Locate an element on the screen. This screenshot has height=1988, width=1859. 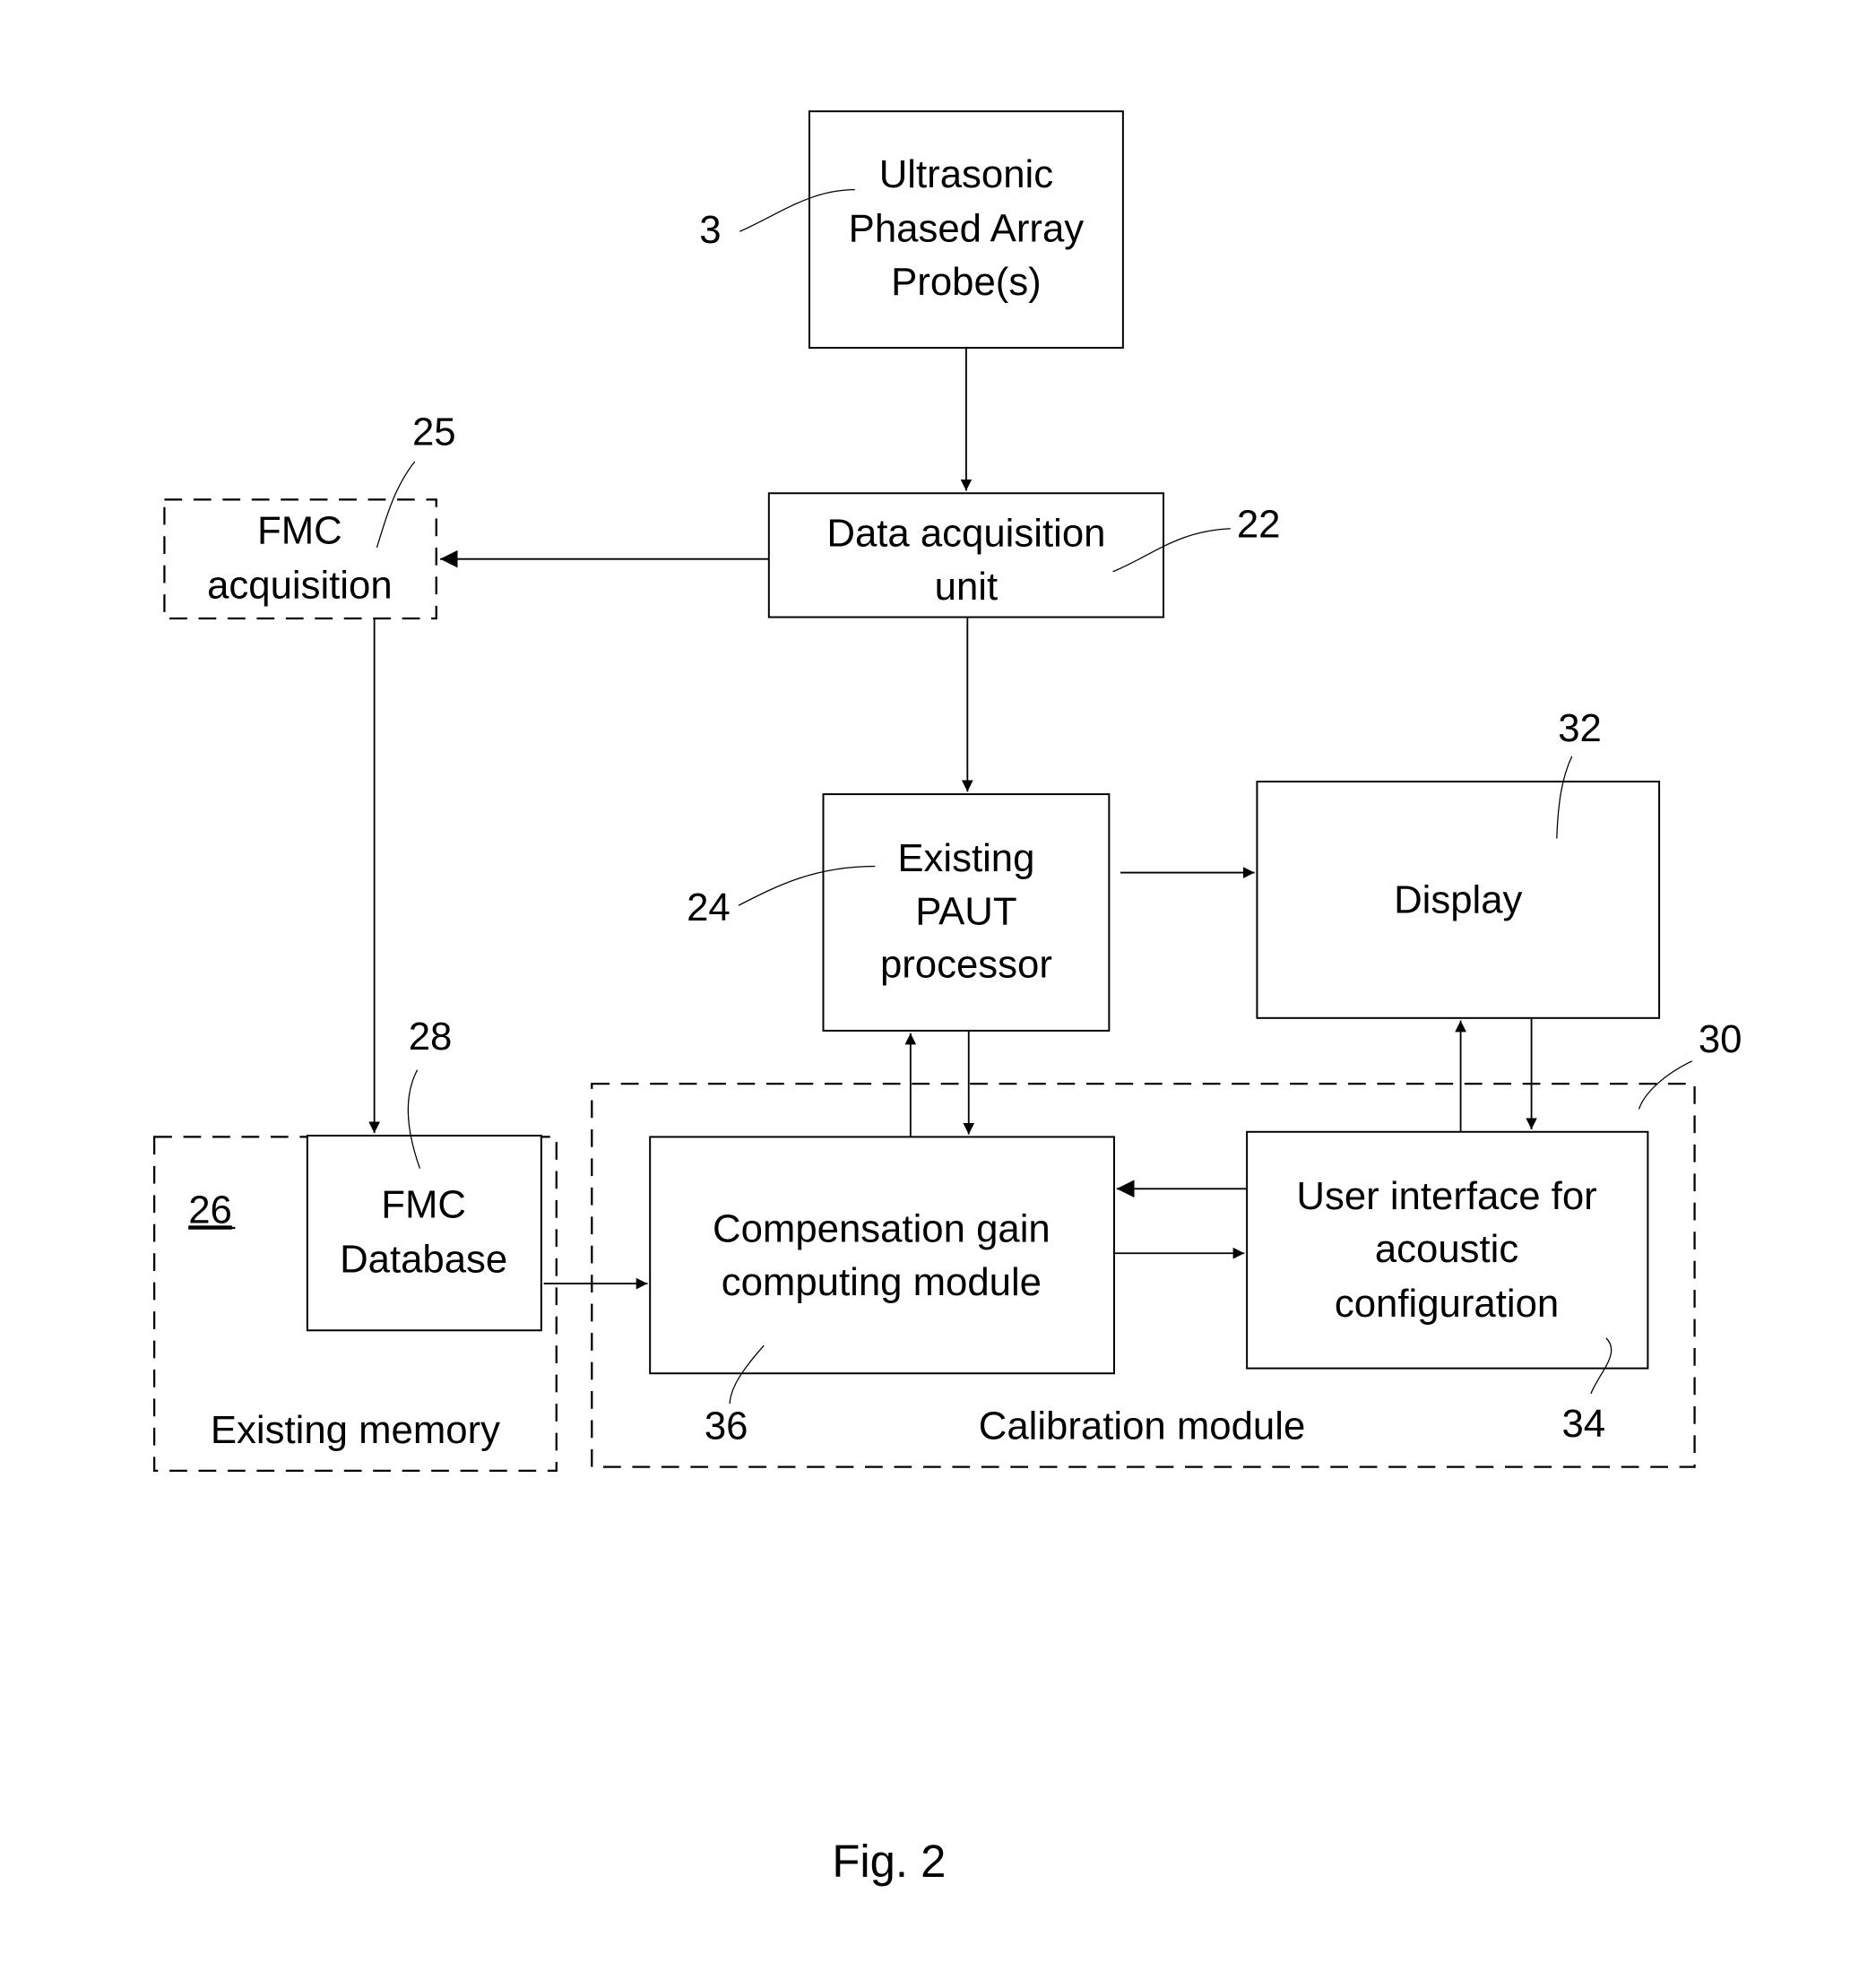
data-acquisition-block: Data acquisition unit is located at coordinates (966, 555).